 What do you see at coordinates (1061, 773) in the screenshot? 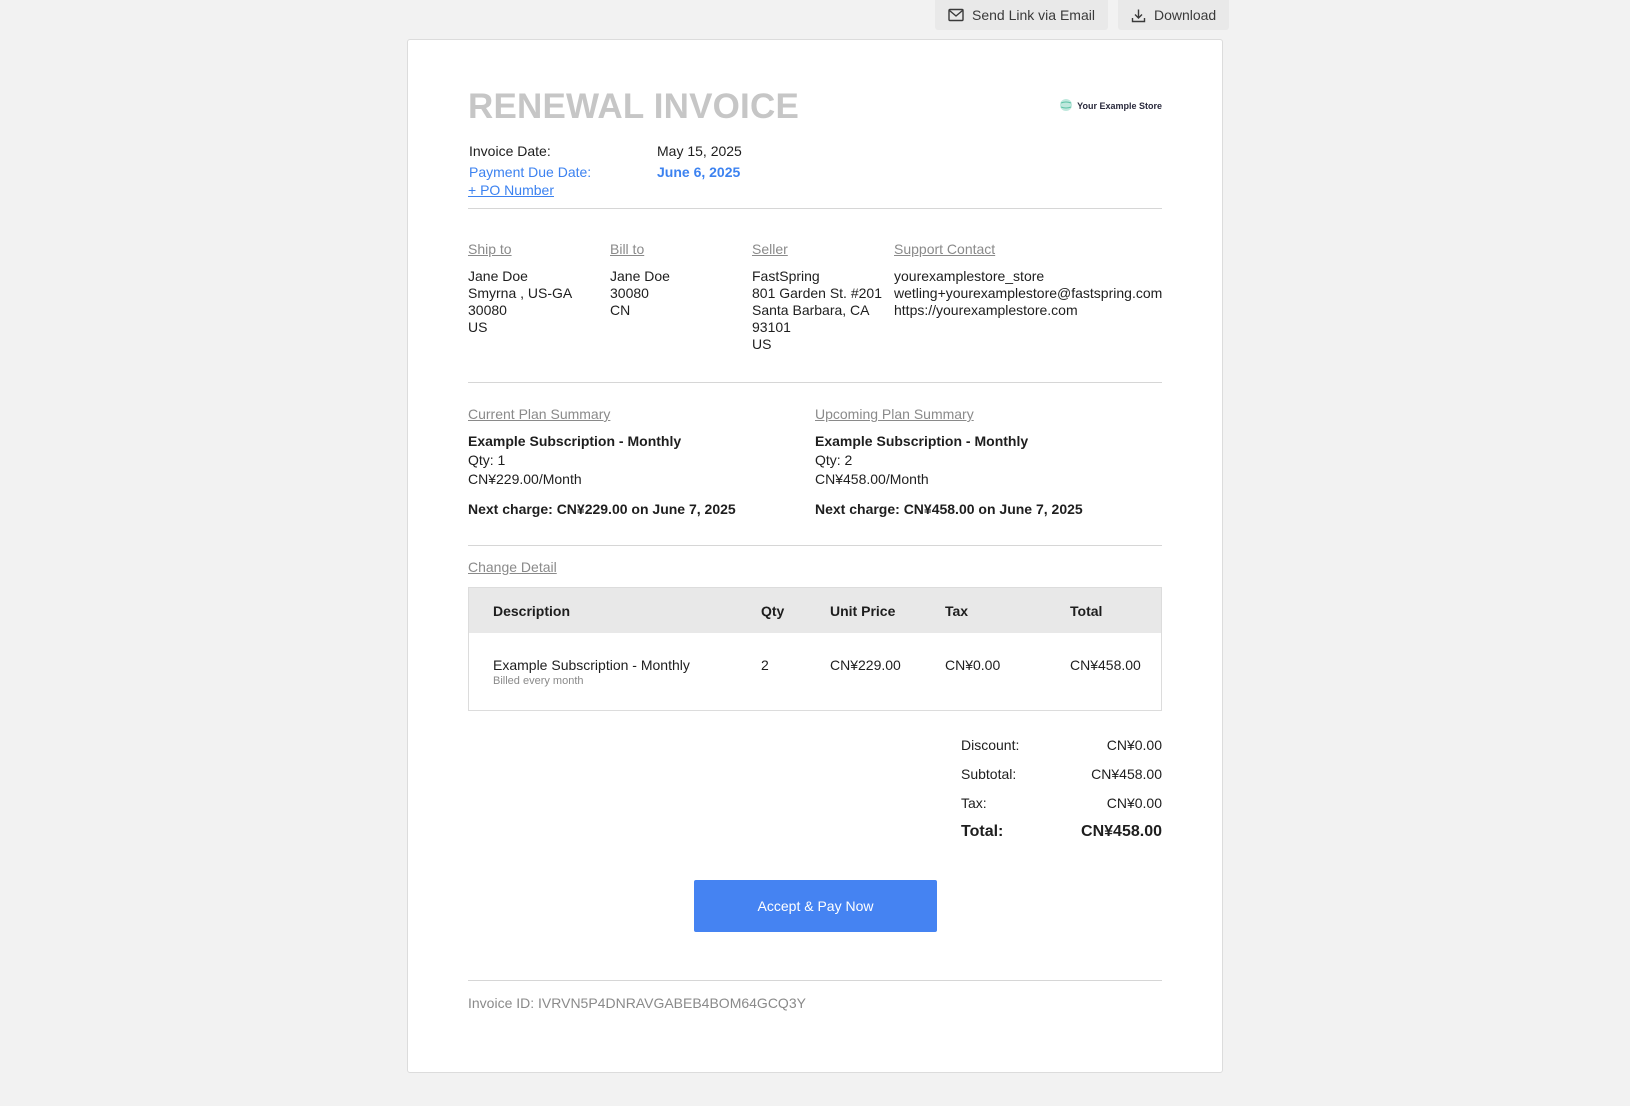
I see `subtotal-row: Subtotal: CN¥458.00` at bounding box center [1061, 773].